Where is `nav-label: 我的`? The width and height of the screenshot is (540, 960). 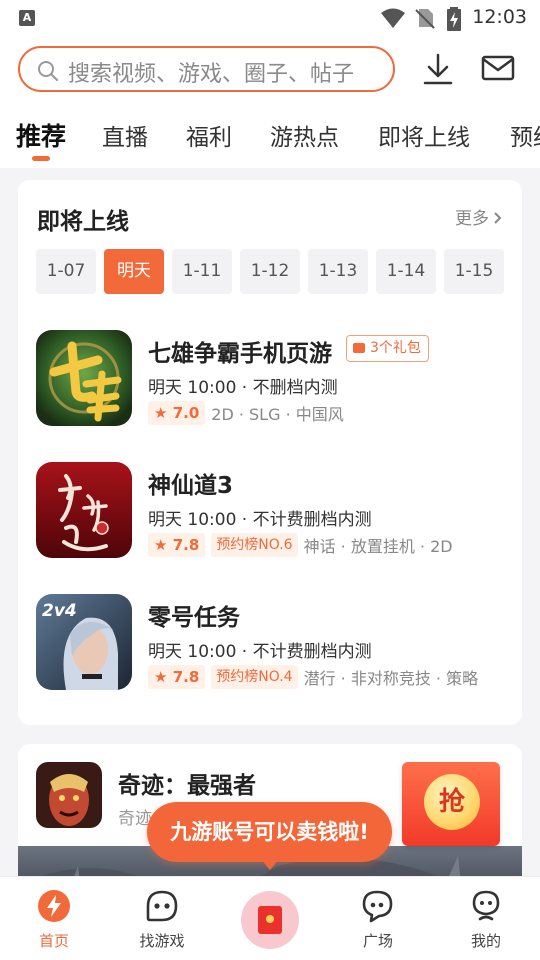 nav-label: 我的 is located at coordinates (485, 941).